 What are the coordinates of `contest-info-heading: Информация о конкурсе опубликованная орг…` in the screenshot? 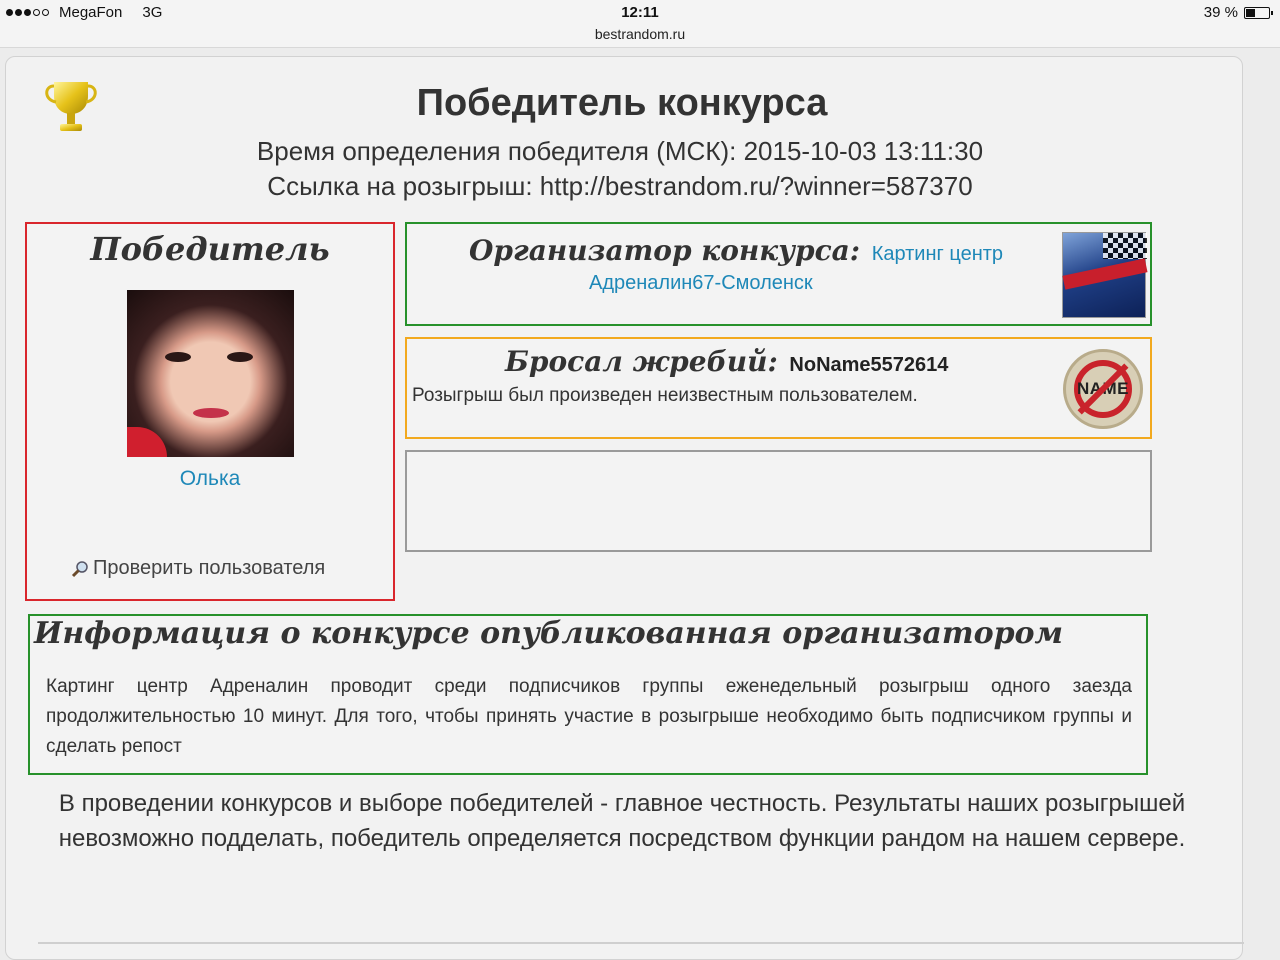 It's located at (549, 633).